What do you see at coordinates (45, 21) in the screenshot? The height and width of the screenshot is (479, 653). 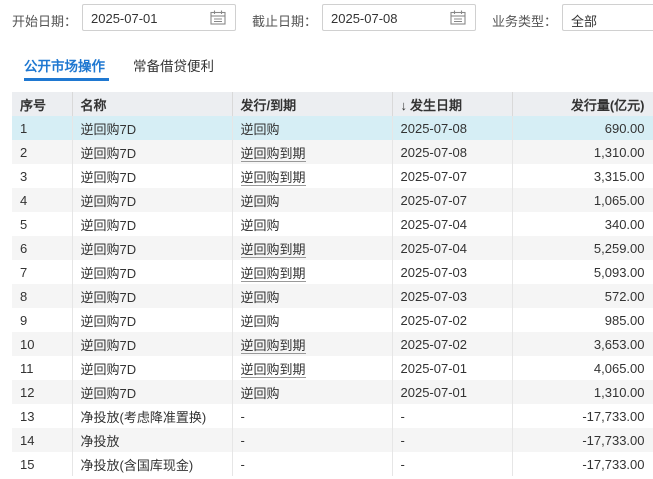 I see `start-date-label: 开始日期：` at bounding box center [45, 21].